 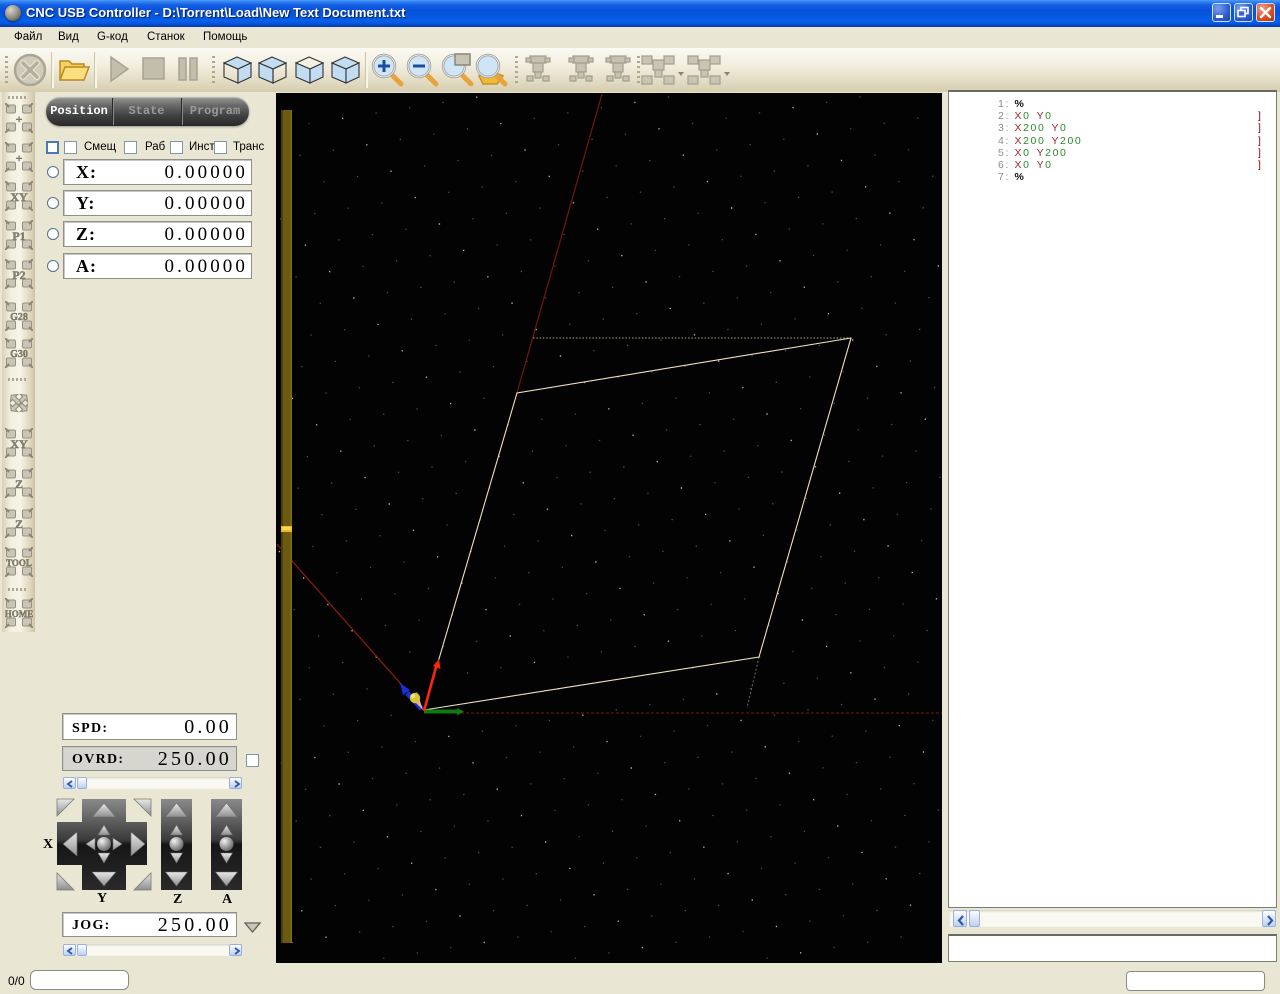 What do you see at coordinates (19, 614) in the screenshot?
I see `svg-text: HOME` at bounding box center [19, 614].